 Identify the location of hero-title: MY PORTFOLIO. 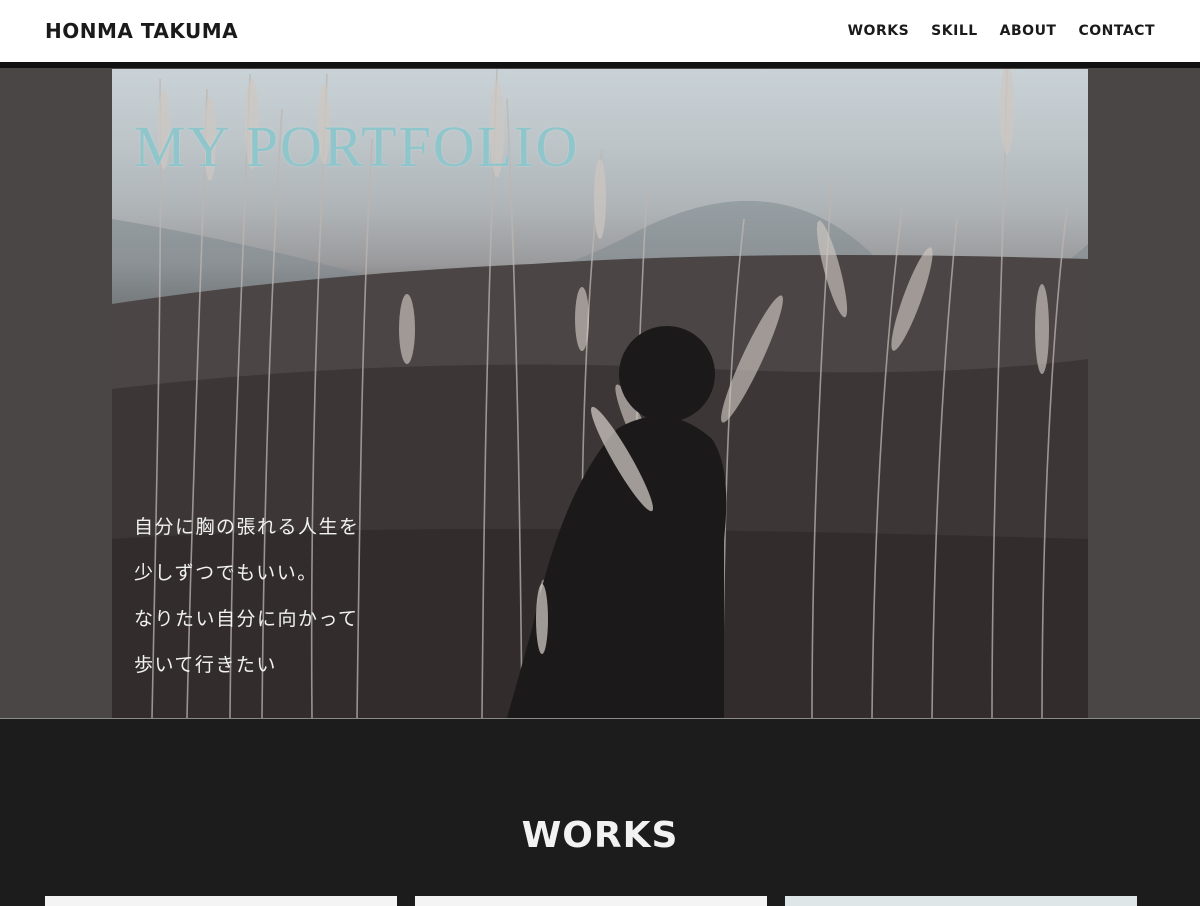
(357, 146).